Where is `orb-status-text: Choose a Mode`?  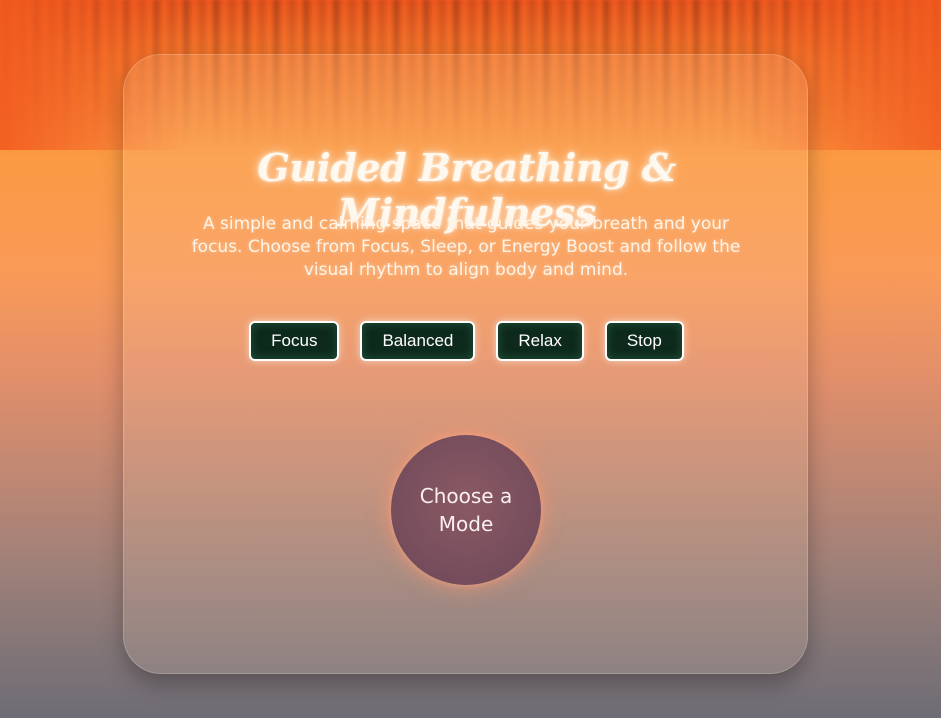
orb-status-text: Choose a Mode is located at coordinates (466, 510).